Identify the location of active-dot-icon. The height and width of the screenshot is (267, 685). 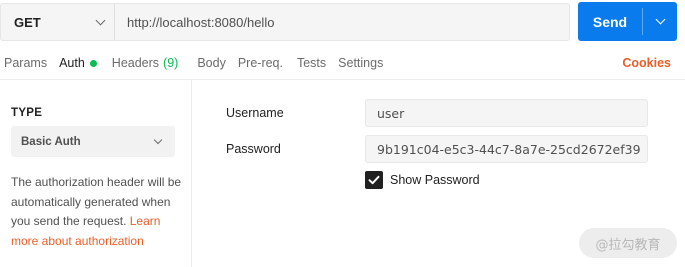
(93, 63).